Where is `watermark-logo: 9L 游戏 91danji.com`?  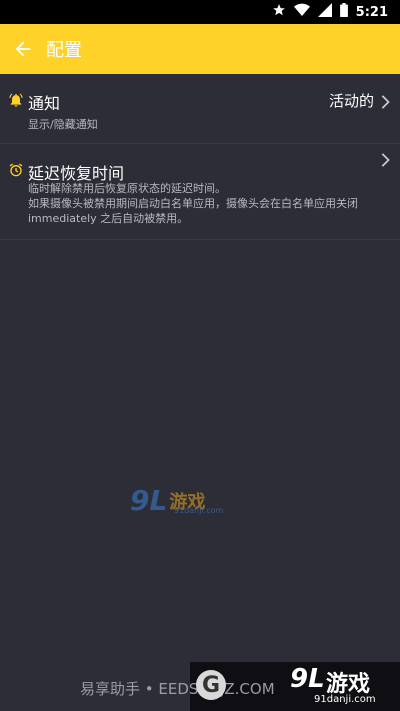
watermark-logo: 9L 游戏 91danji.com is located at coordinates (176, 500).